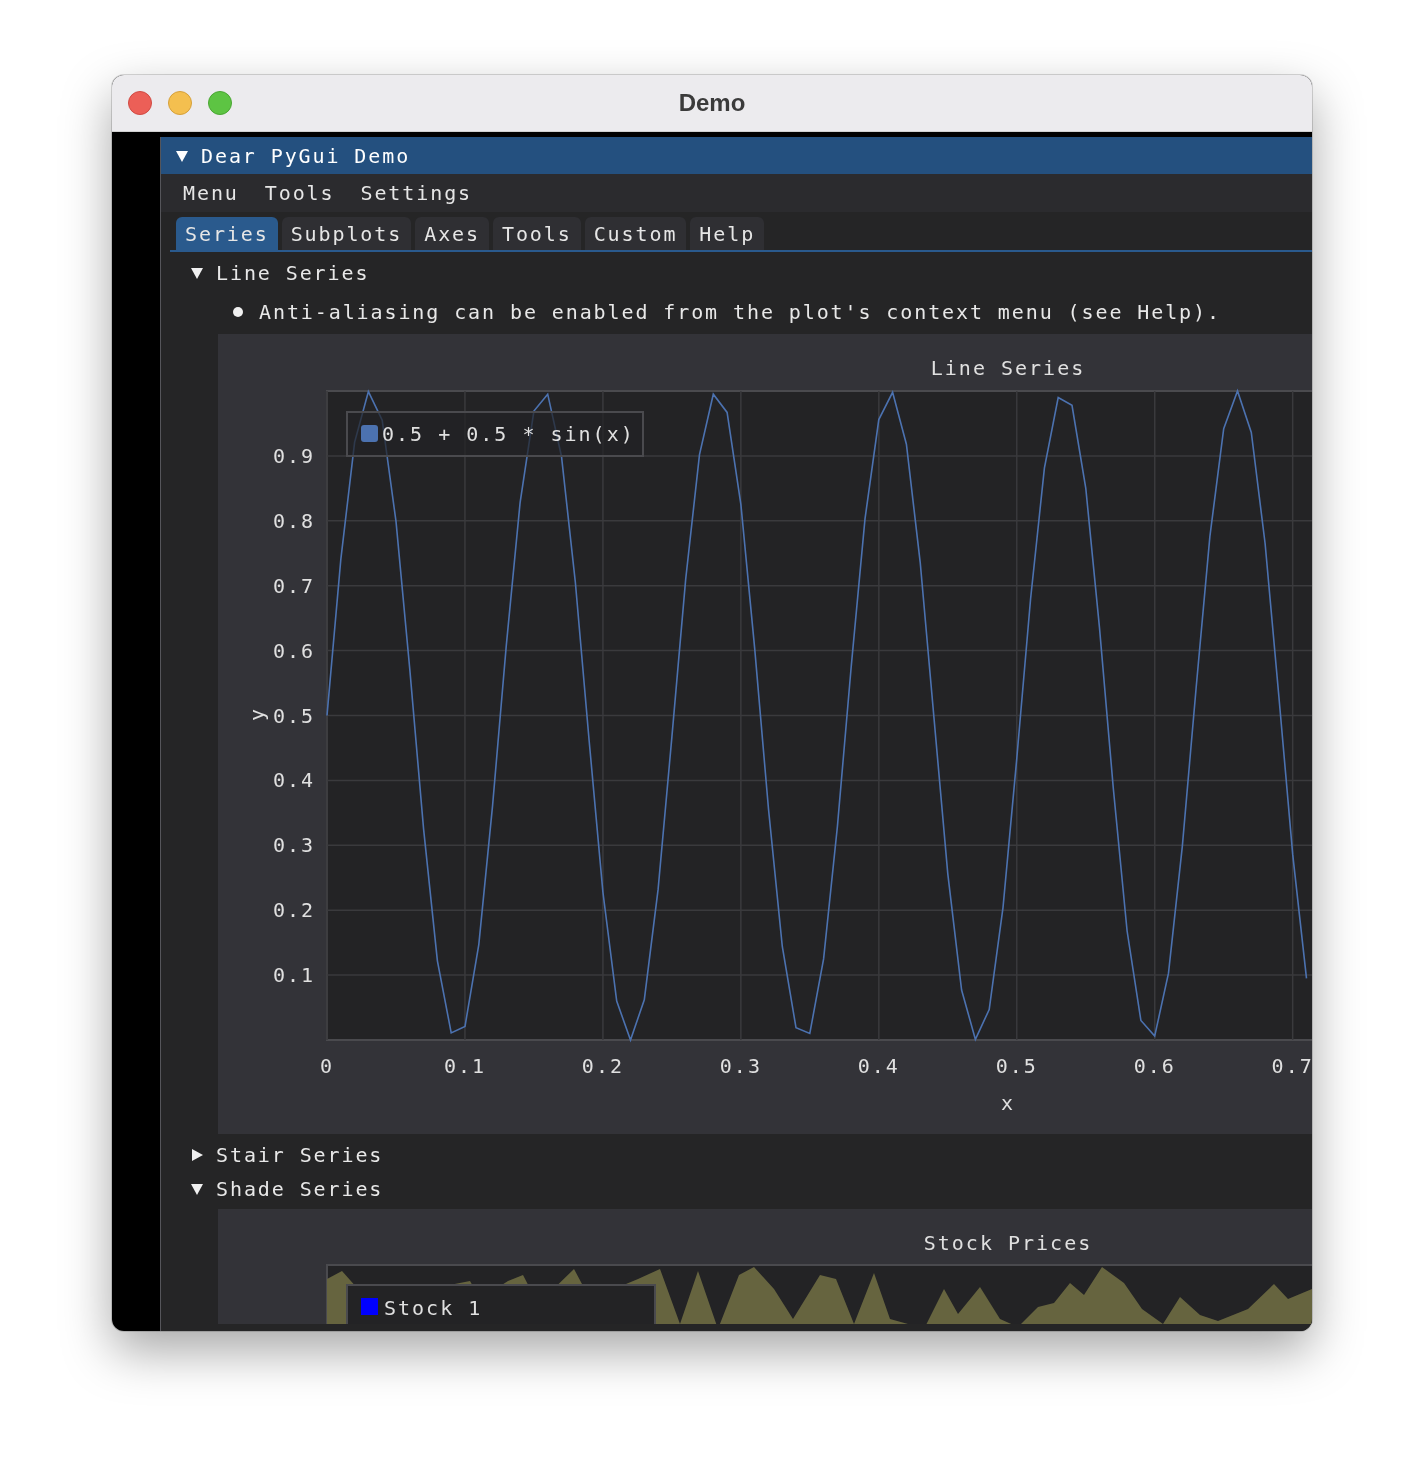  Describe the element at coordinates (293, 975) in the screenshot. I see `y-tick-label: 0.1` at that location.